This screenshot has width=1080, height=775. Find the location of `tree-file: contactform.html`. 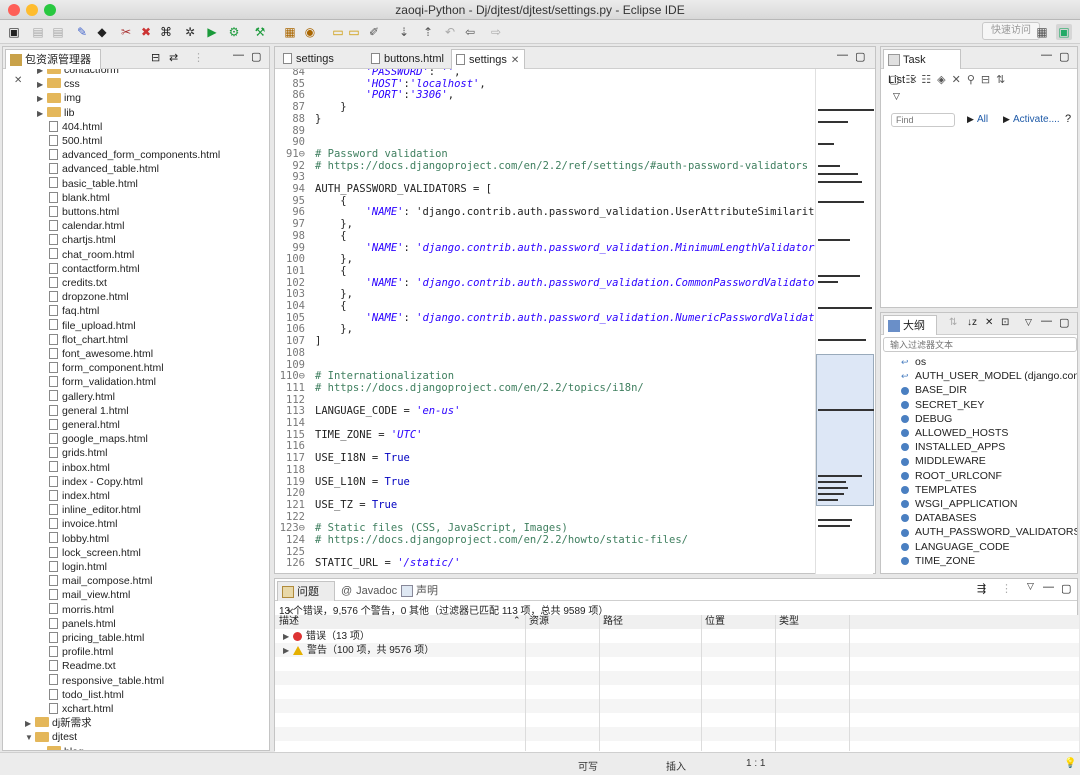

tree-file: contactform.html is located at coordinates (71, 269).